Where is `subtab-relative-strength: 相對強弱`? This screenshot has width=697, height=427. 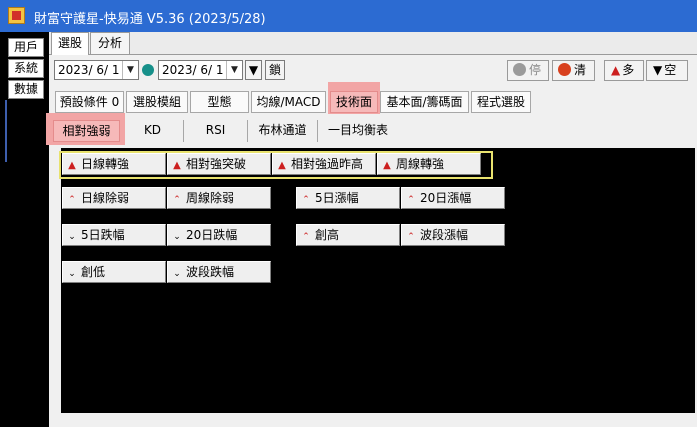
subtab-relative-strength: 相對強弱 is located at coordinates (86, 131).